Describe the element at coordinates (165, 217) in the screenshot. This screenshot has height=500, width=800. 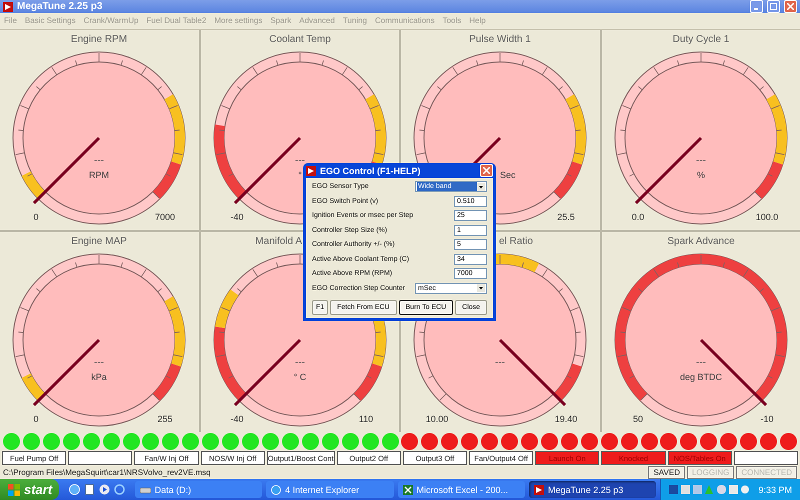
I see `gauge-max-label: 7000` at that location.